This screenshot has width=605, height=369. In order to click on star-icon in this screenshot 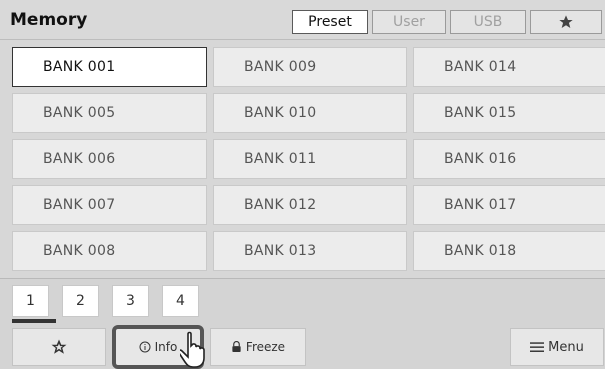, I will do `click(566, 21)`.